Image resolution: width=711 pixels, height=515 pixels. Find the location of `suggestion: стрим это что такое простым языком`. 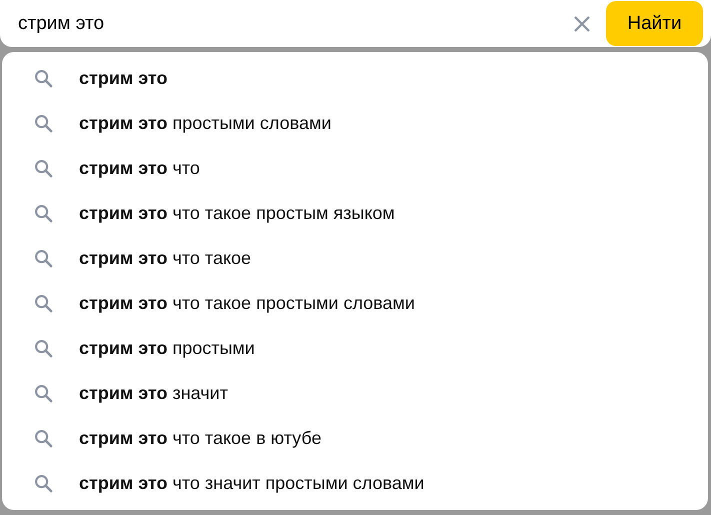

suggestion: стрим это что такое простым языком is located at coordinates (237, 213).